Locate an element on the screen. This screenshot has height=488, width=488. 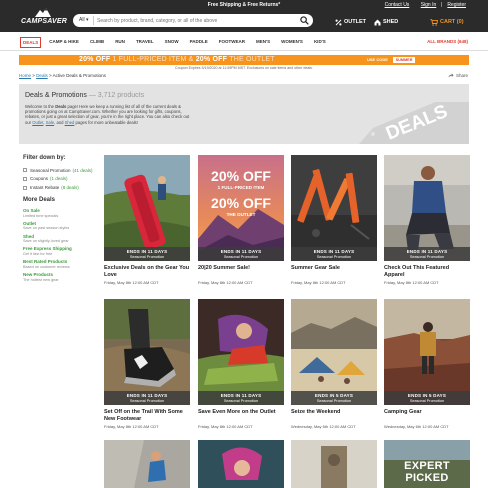
deal-image-featured-apparel is located at coordinates (427, 208).